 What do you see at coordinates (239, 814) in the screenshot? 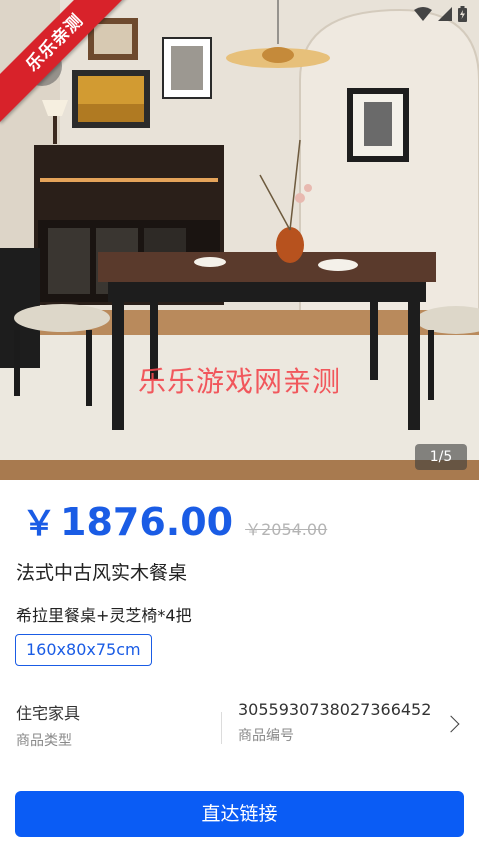
I see `direct-link-button: 直达链接` at bounding box center [239, 814].